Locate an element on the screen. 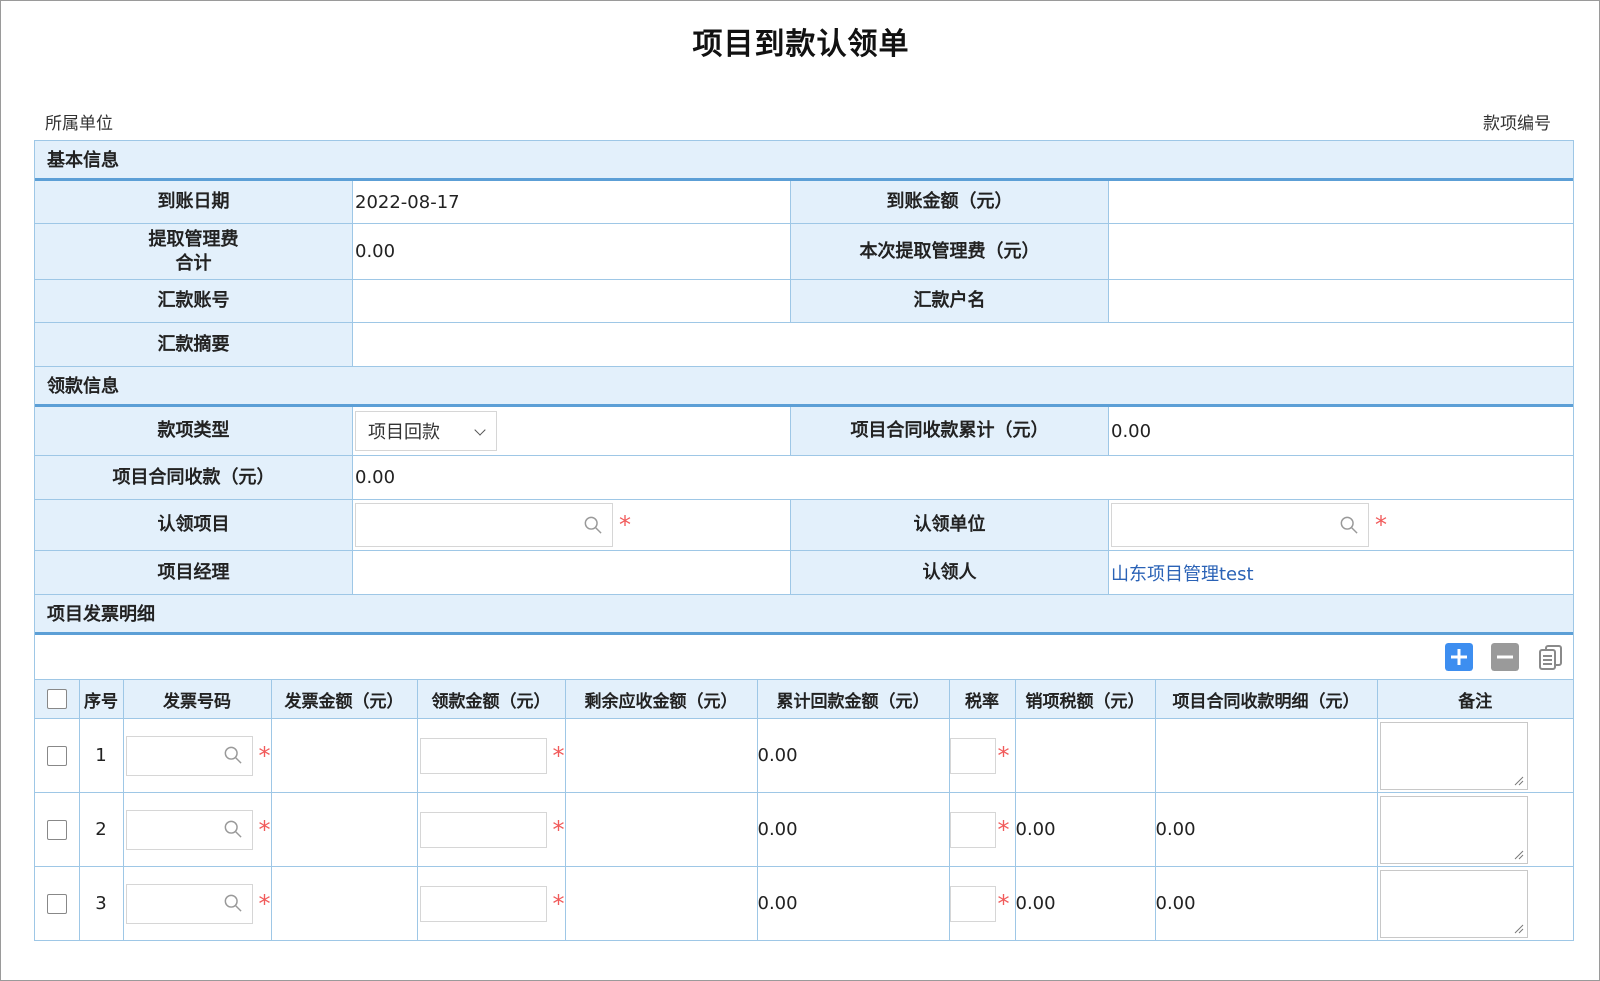 The width and height of the screenshot is (1600, 981). arrival-amount-value is located at coordinates (1341, 202).